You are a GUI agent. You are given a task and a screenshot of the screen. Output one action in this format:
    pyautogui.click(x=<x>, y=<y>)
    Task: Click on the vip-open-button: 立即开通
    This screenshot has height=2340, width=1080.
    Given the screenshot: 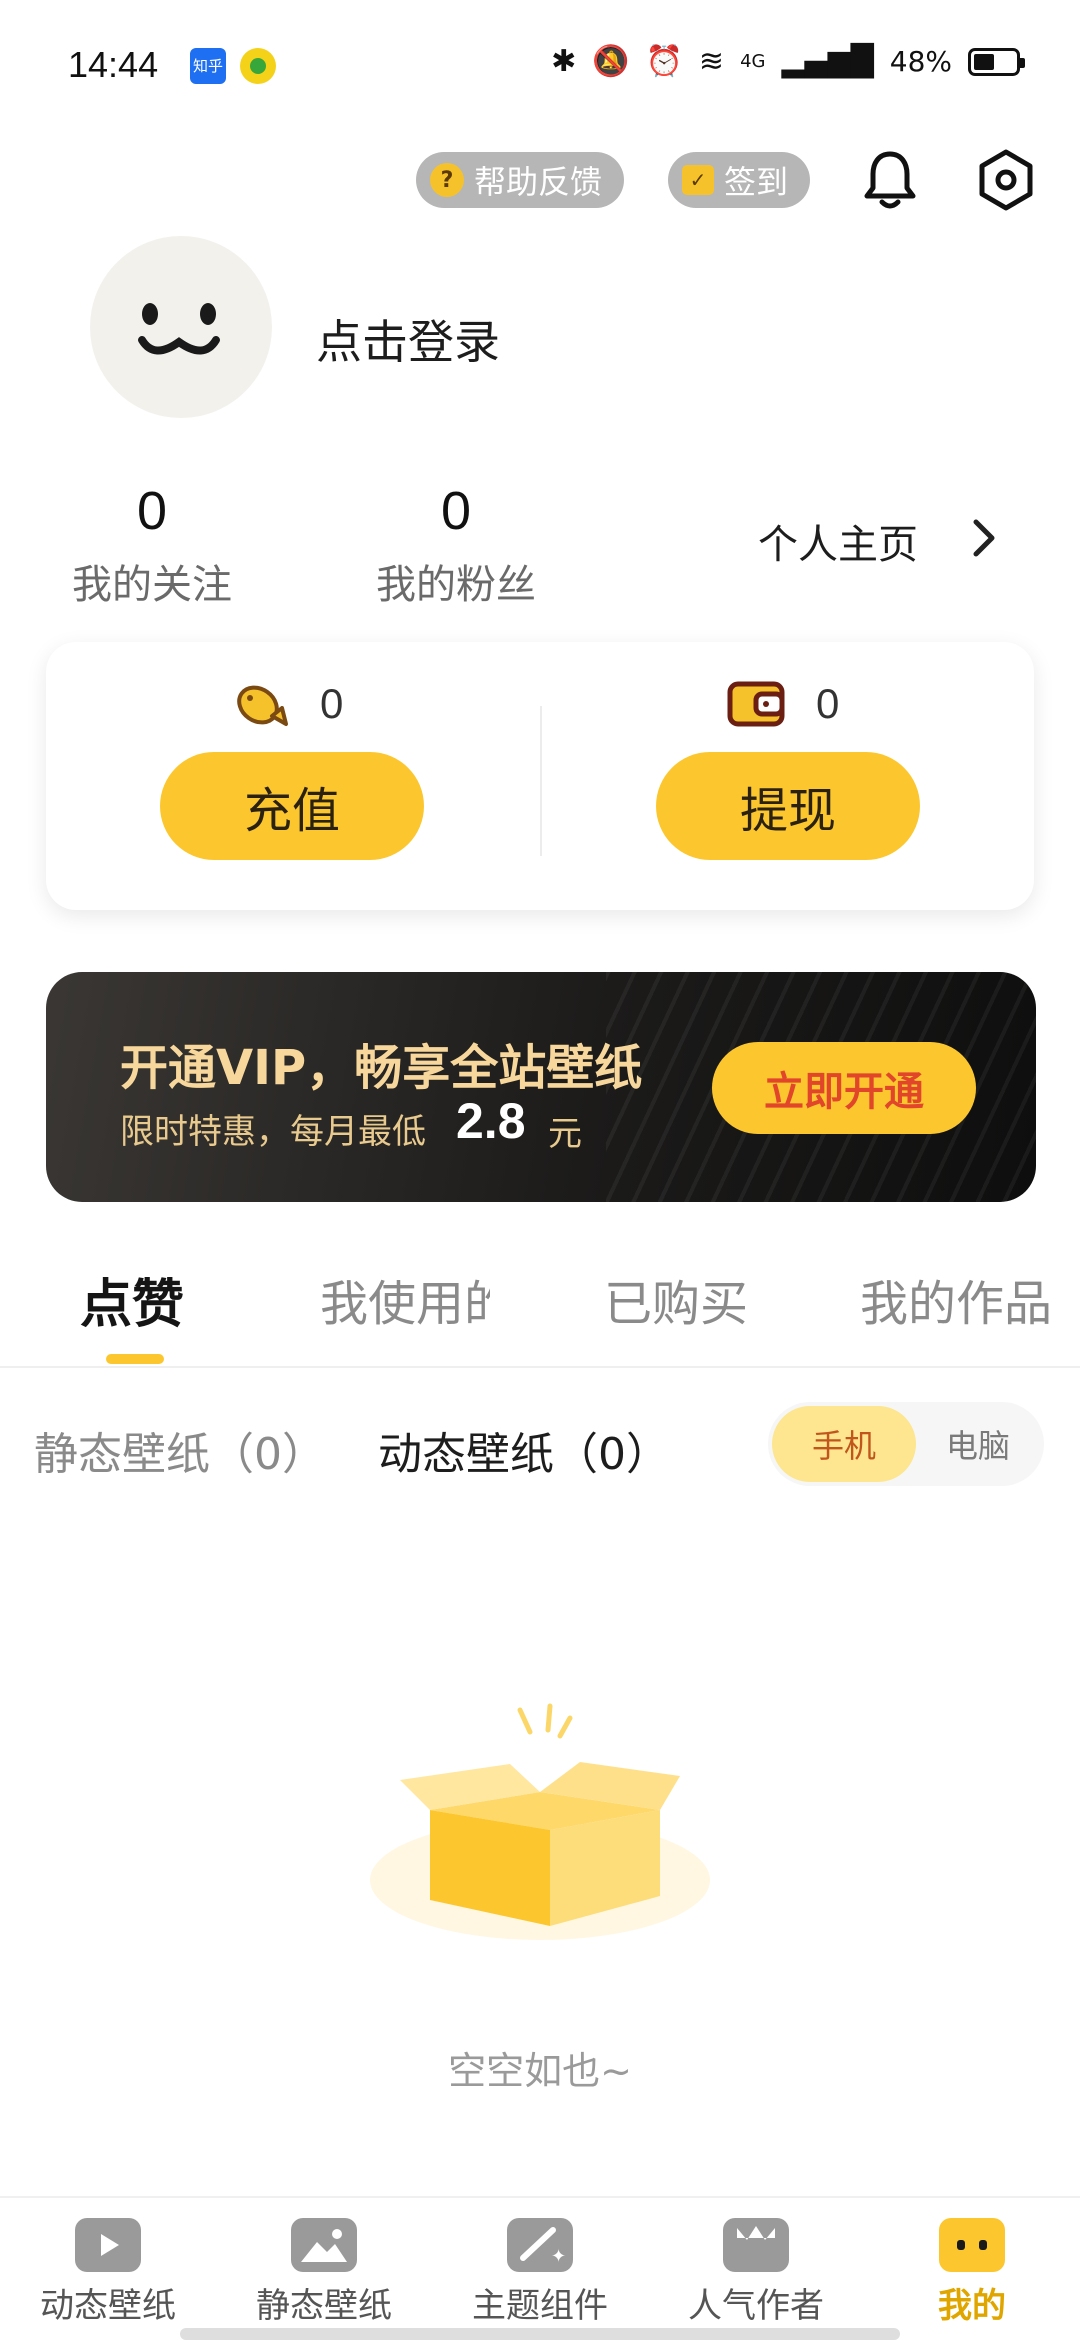 What is the action you would take?
    pyautogui.click(x=844, y=1088)
    